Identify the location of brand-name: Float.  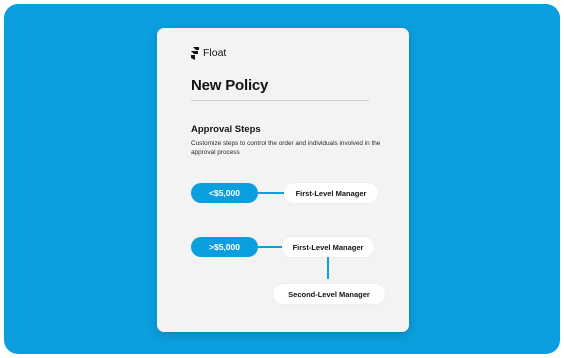
(215, 53).